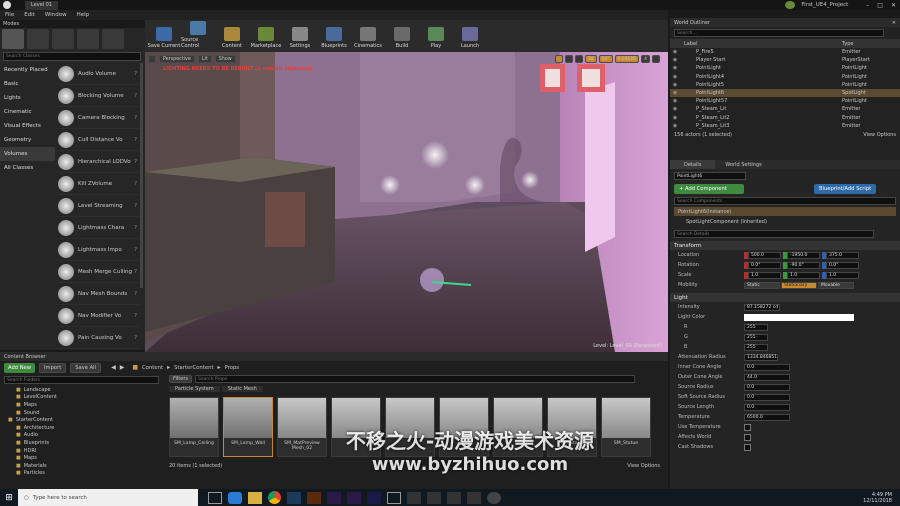 The height and width of the screenshot is (506, 900). Describe the element at coordinates (756, 337) in the screenshot. I see `g-field: 255` at that location.